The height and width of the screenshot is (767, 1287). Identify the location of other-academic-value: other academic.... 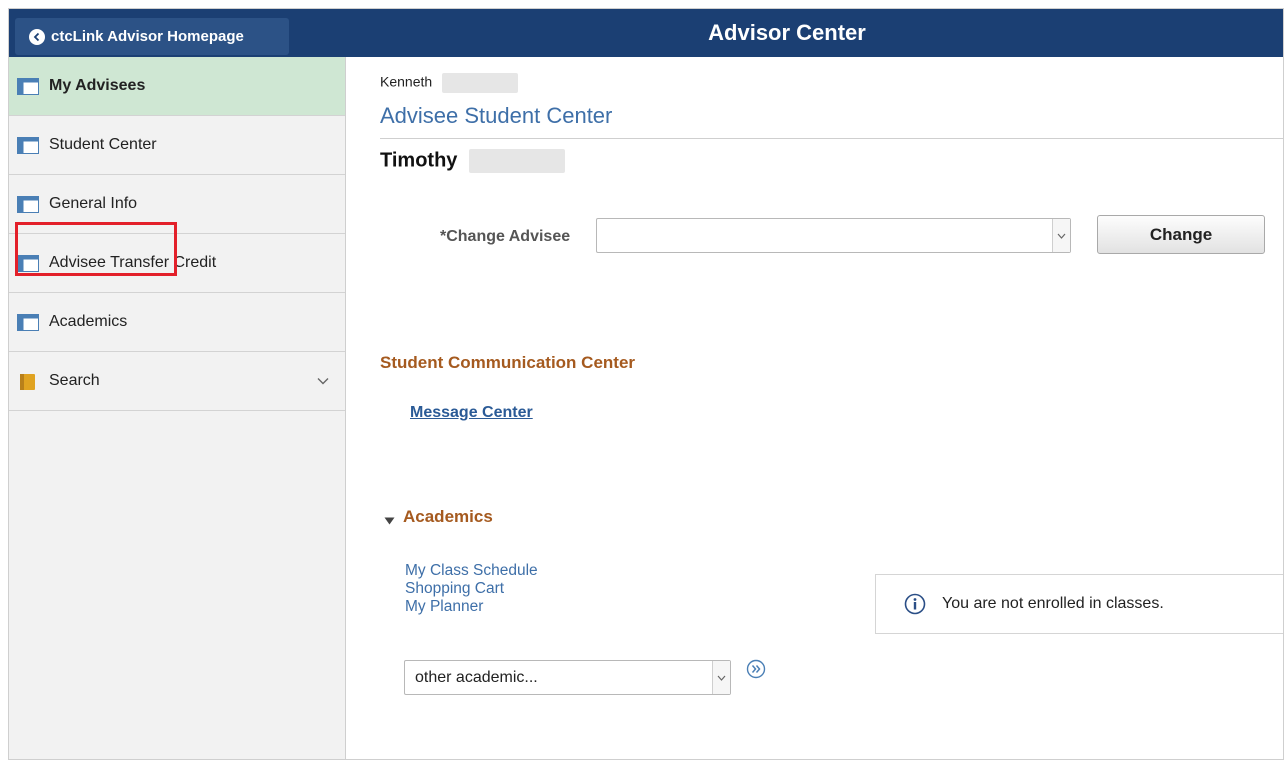
(476, 677).